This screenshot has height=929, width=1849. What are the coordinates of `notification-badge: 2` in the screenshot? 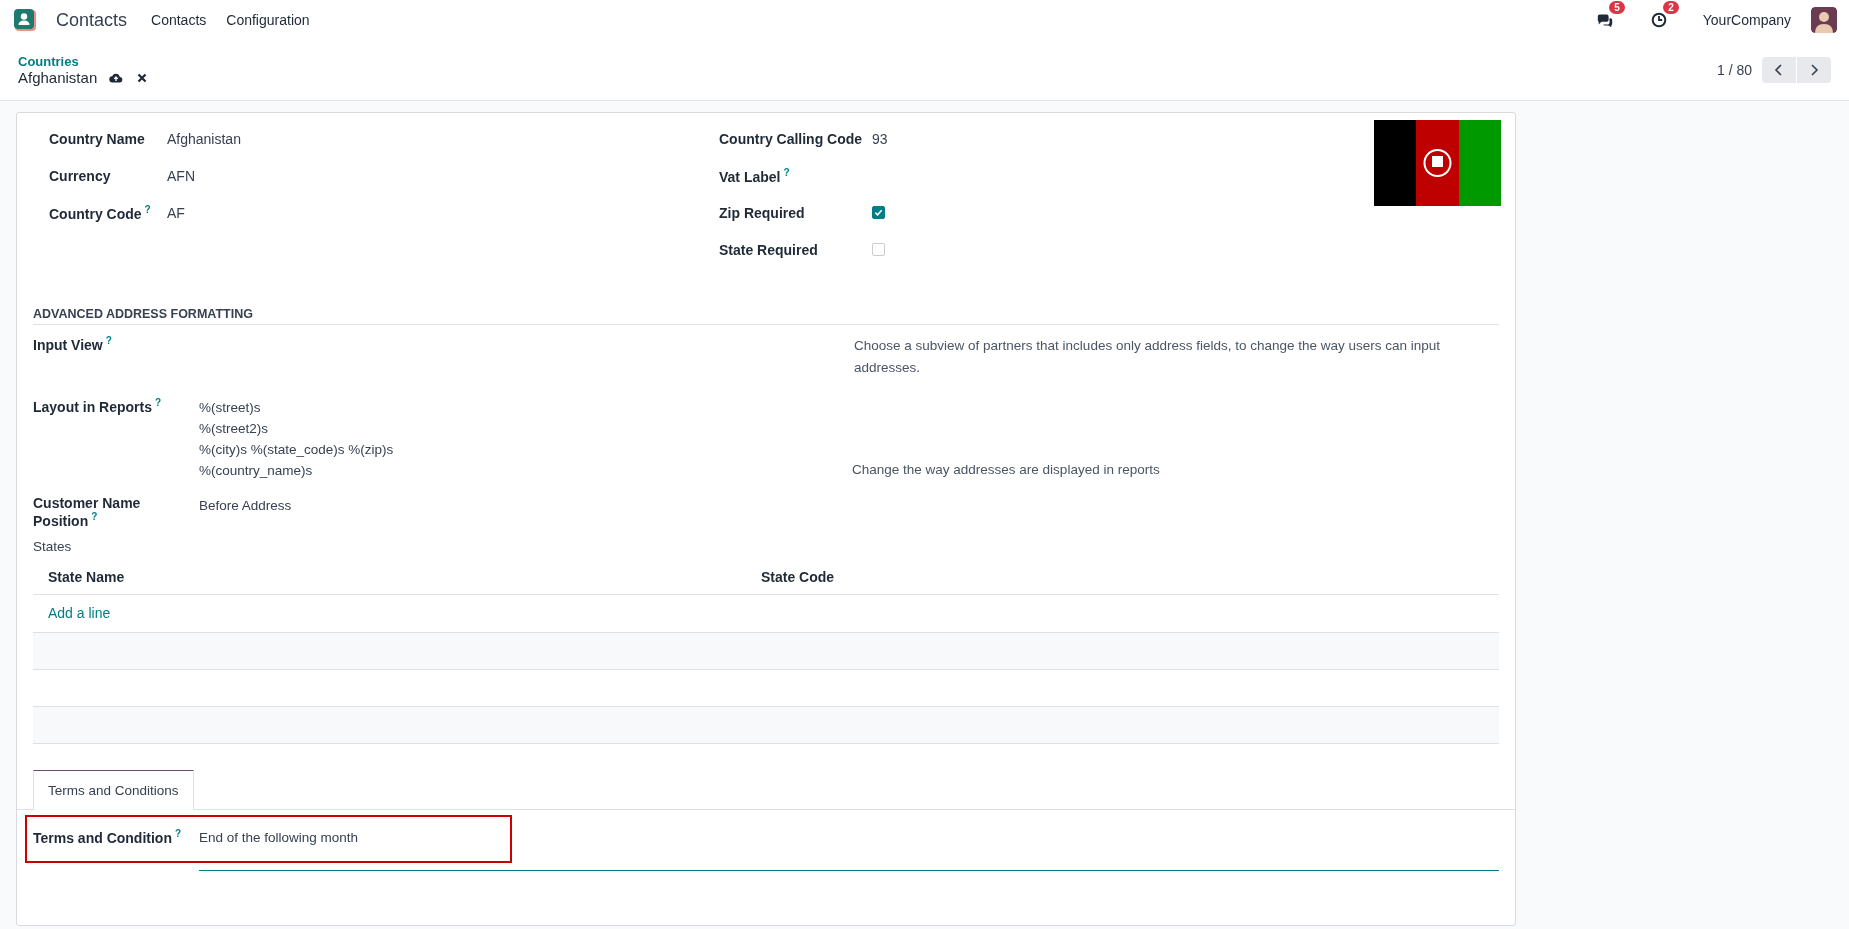 It's located at (1671, 7).